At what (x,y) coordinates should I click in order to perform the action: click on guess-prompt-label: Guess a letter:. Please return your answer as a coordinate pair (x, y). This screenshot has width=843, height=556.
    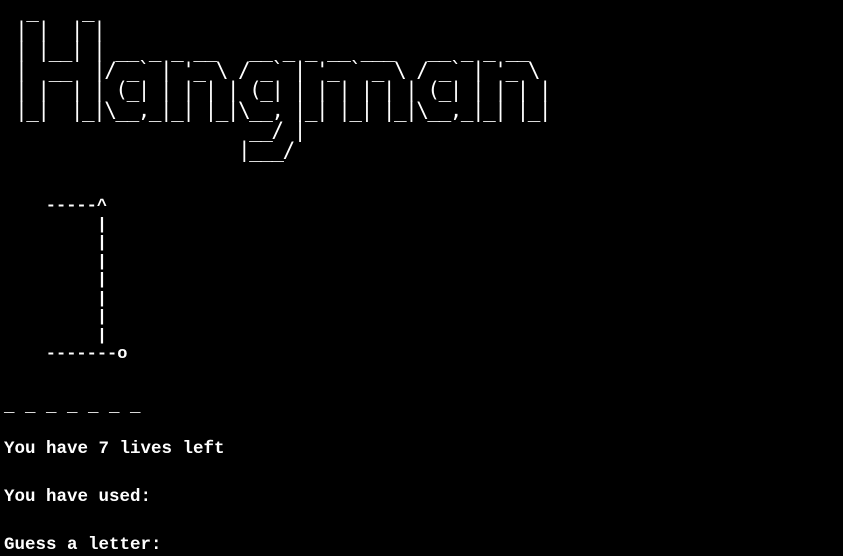
    Looking at the image, I should click on (83, 545).